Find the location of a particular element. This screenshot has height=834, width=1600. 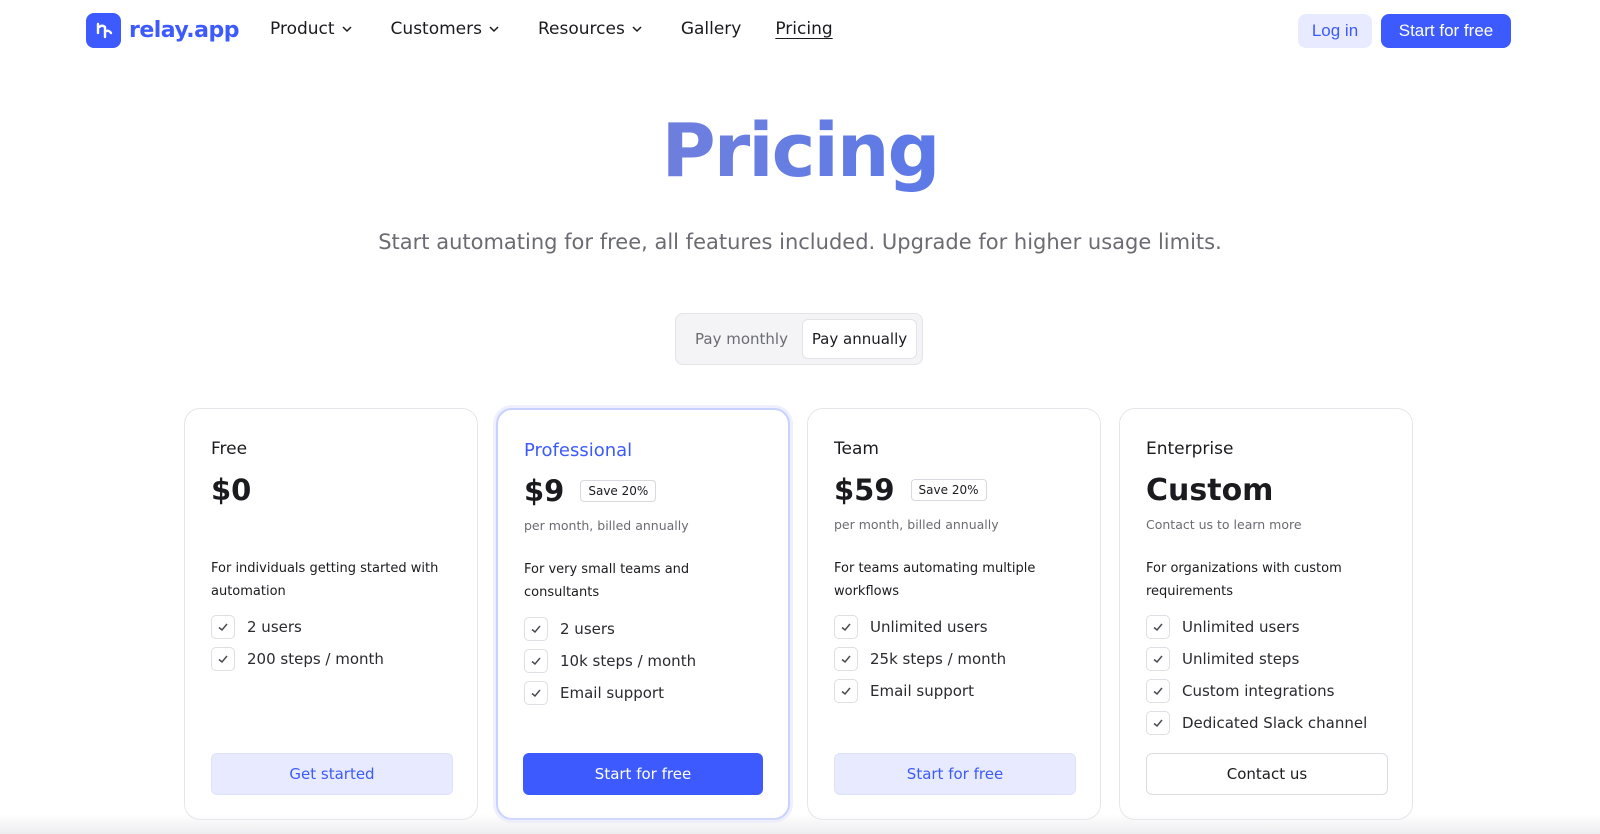

feature-list: 2 users 10k steps / month Email support is located at coordinates (610, 661).